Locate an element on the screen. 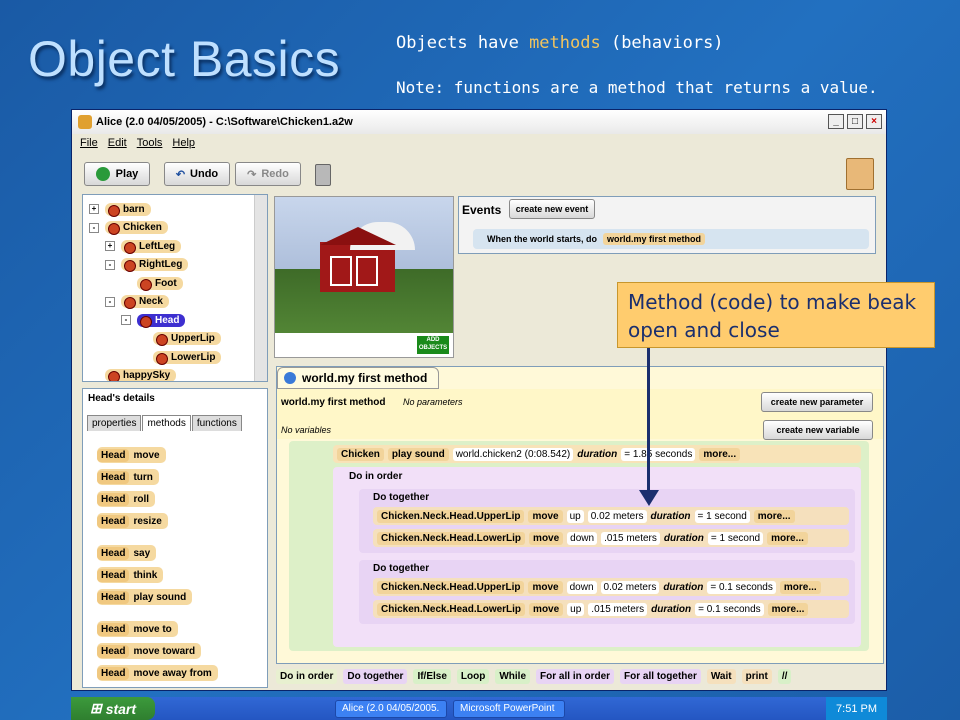  tree-item: Foot is located at coordinates (152, 283).